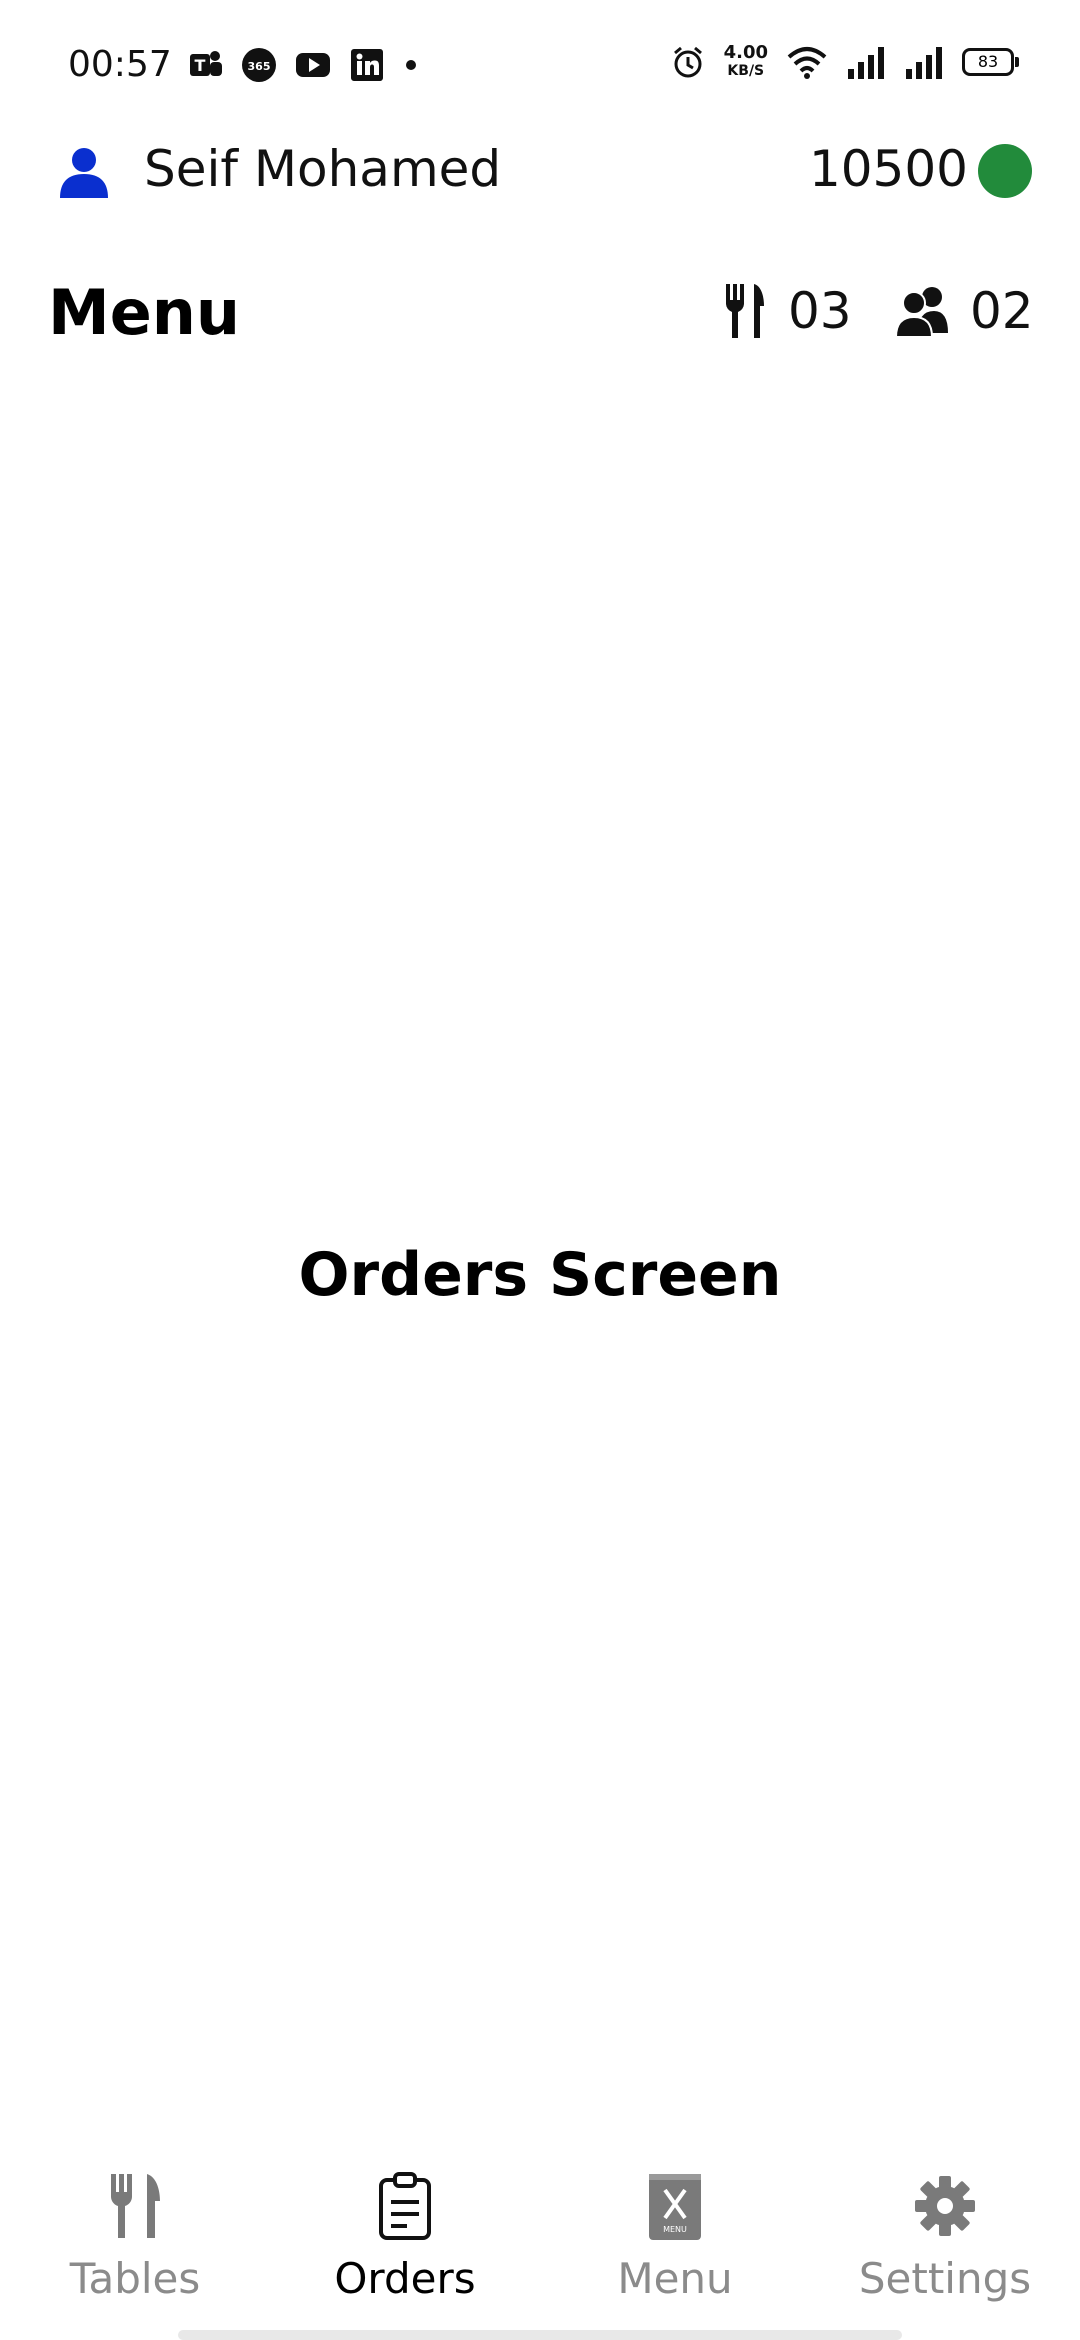 The width and height of the screenshot is (1080, 2340). I want to click on battery-indicator: 83, so click(990, 62).